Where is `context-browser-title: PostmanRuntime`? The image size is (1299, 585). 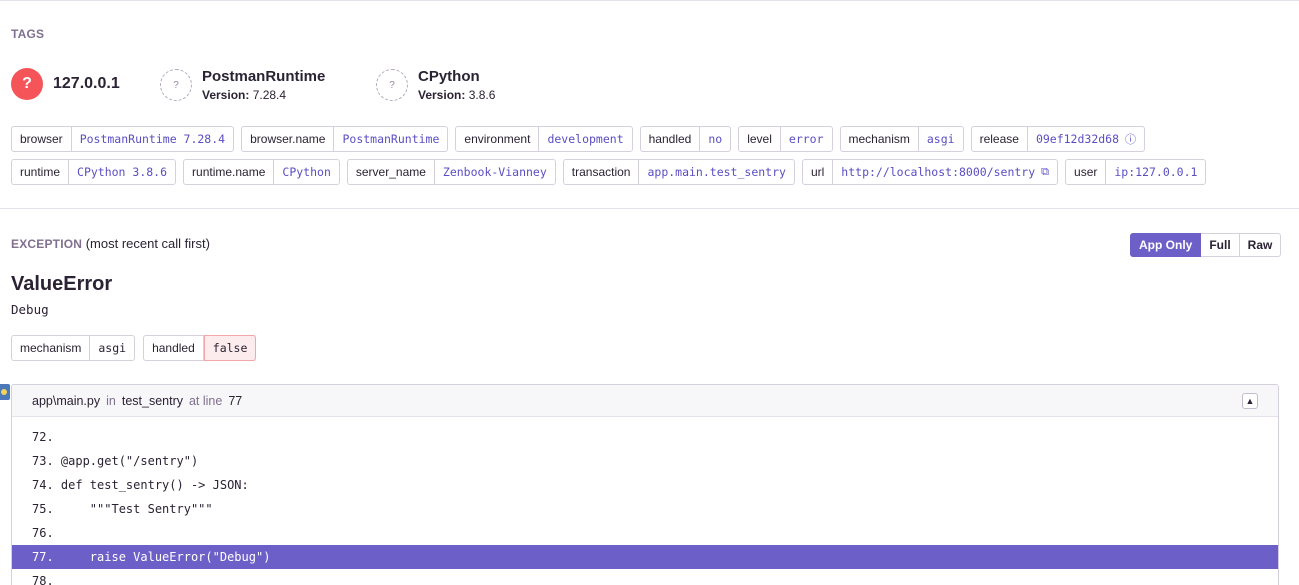 context-browser-title: PostmanRuntime is located at coordinates (264, 76).